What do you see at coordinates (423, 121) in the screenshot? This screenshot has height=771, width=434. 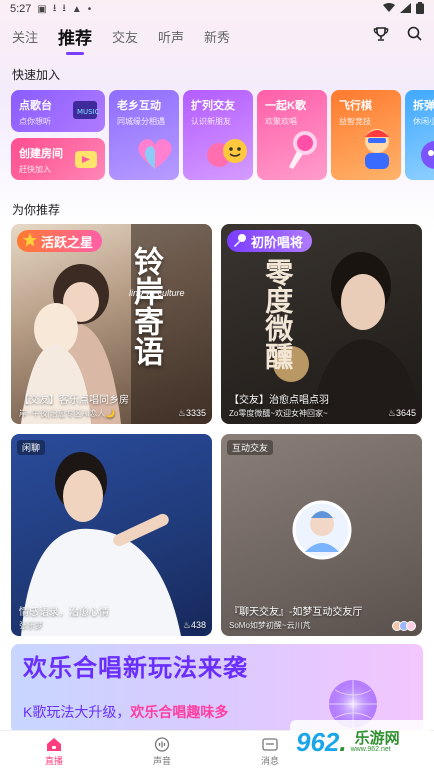 I see `quick-card-subtitle: 休闲小游戏` at bounding box center [423, 121].